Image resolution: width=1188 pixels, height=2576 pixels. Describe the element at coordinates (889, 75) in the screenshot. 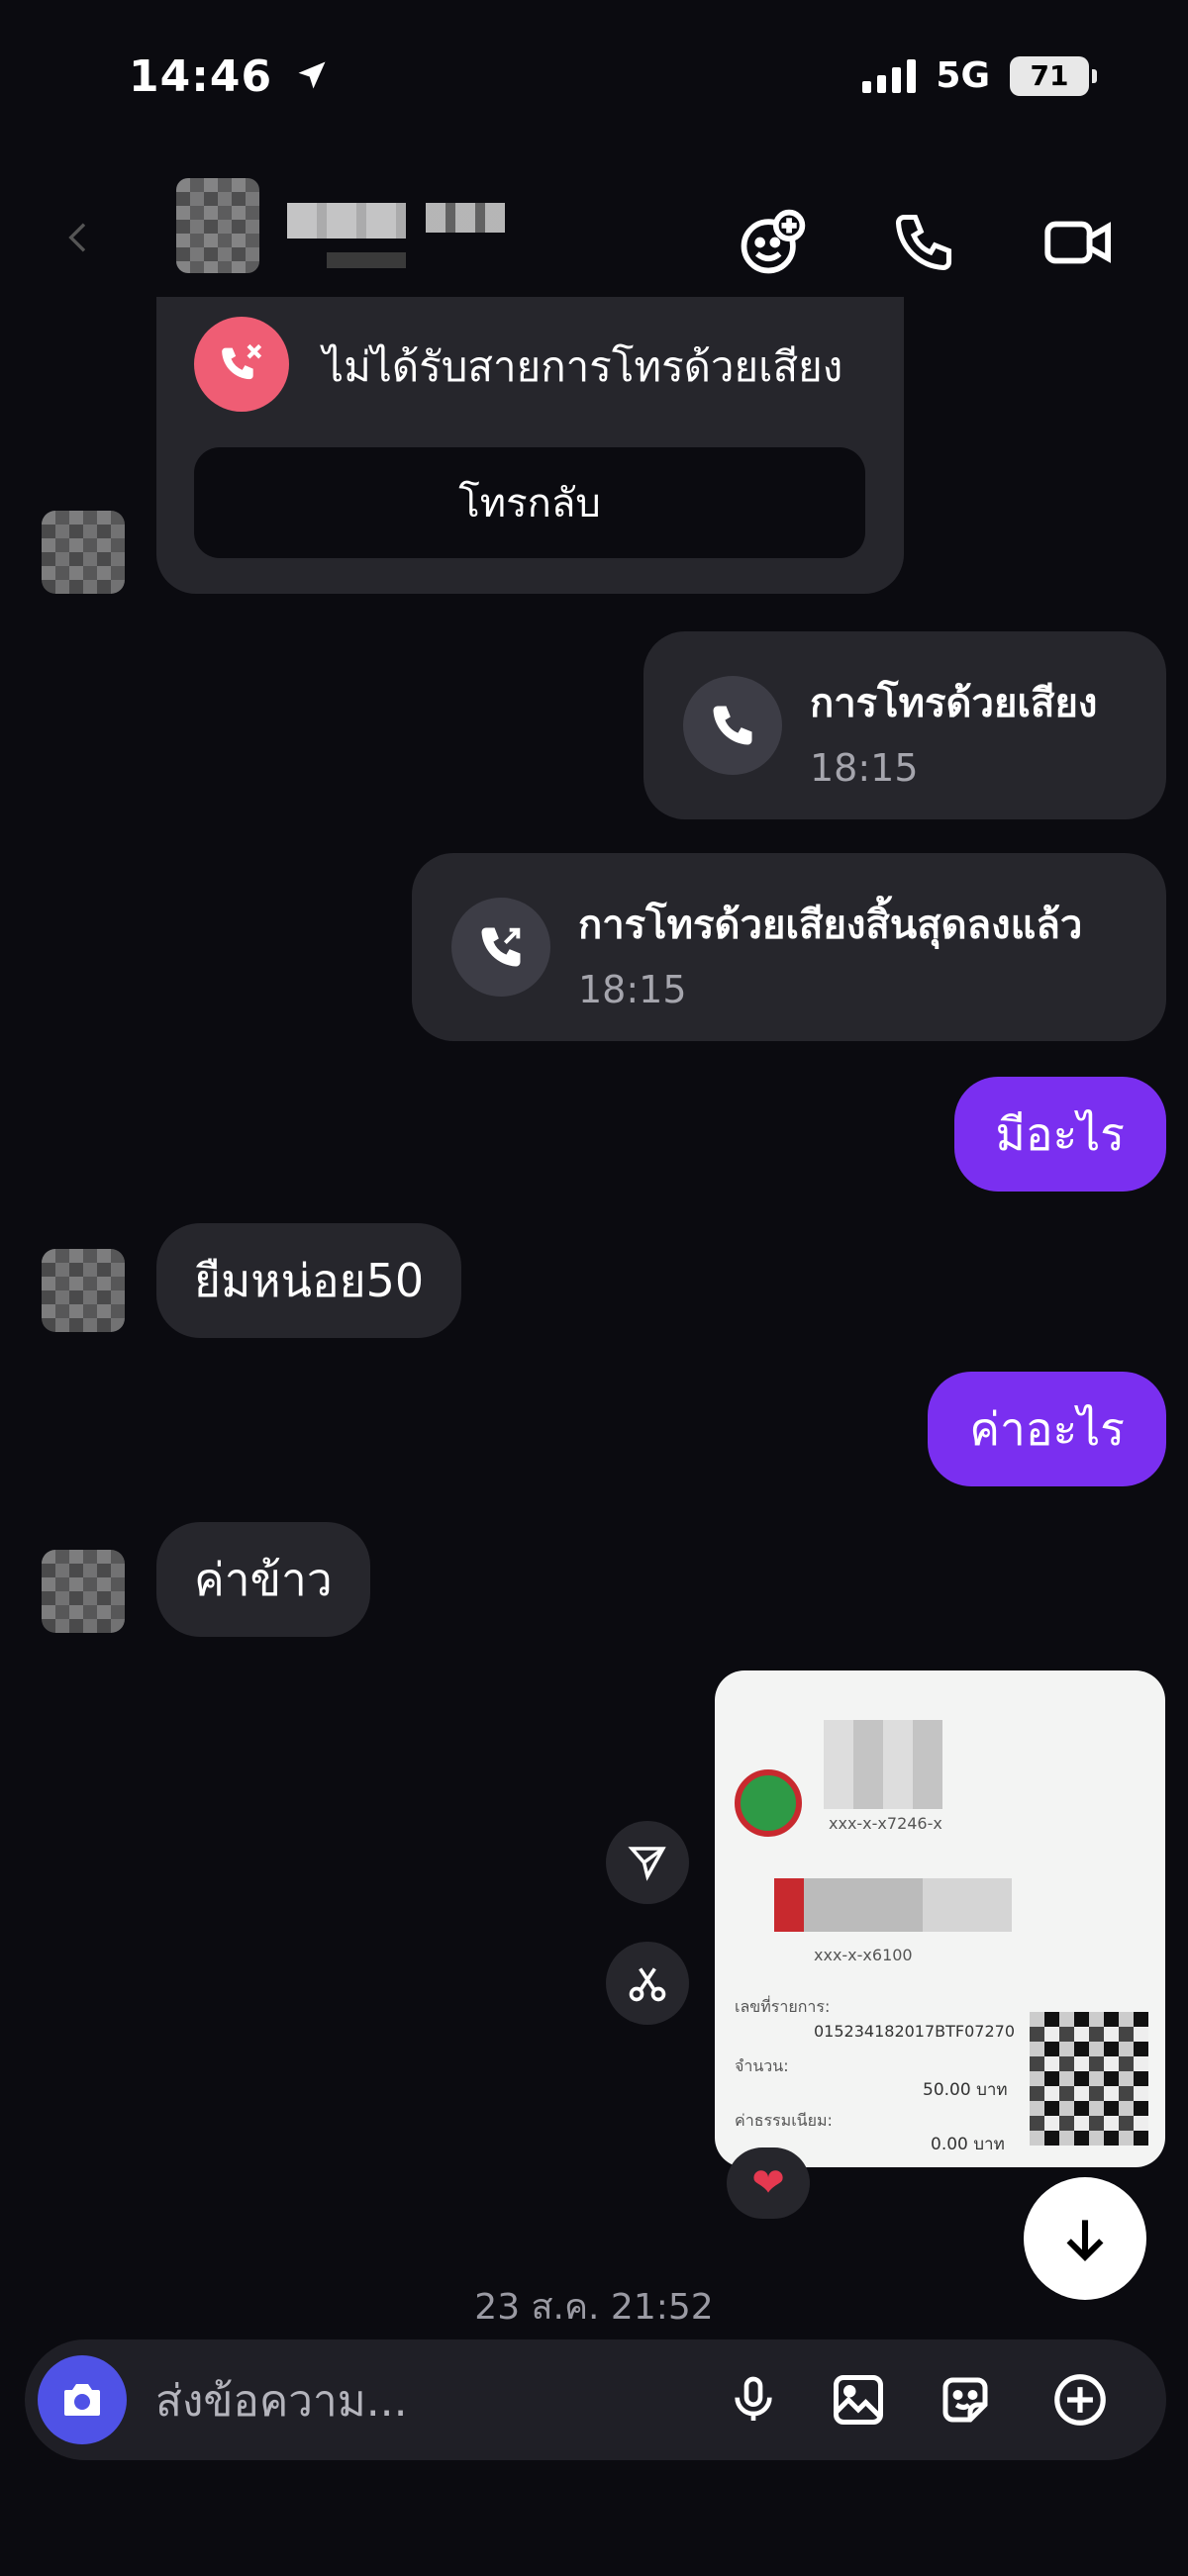

I see `signal-icon` at that location.